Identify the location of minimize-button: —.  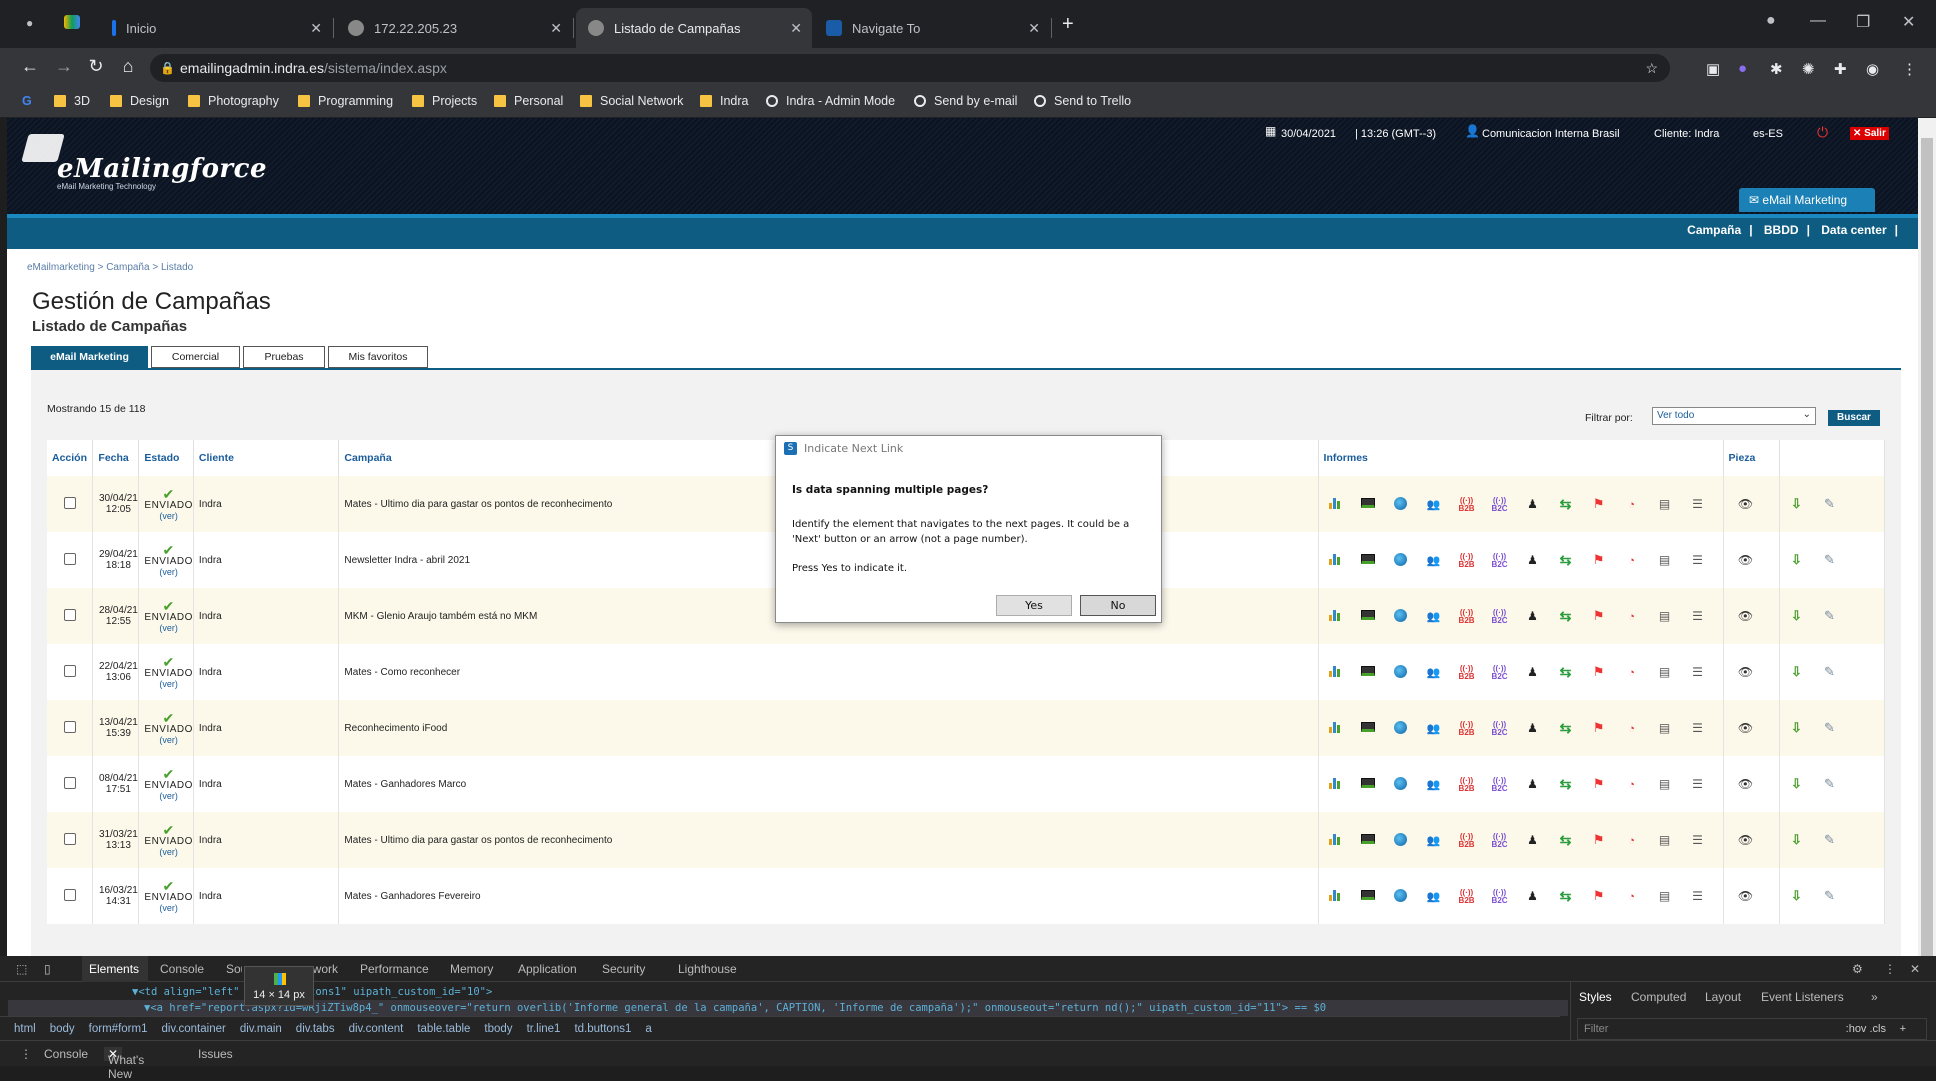
(1818, 21).